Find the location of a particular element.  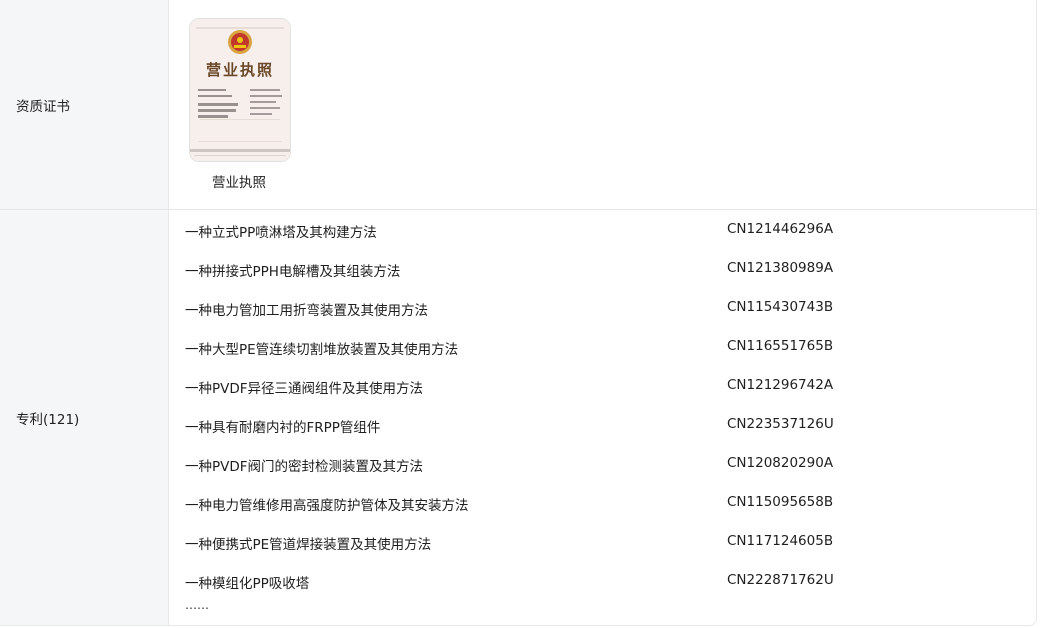

patent-item: 一种PVDF异径三通阀组件及其使用方法 CN121296742A is located at coordinates (605, 387).